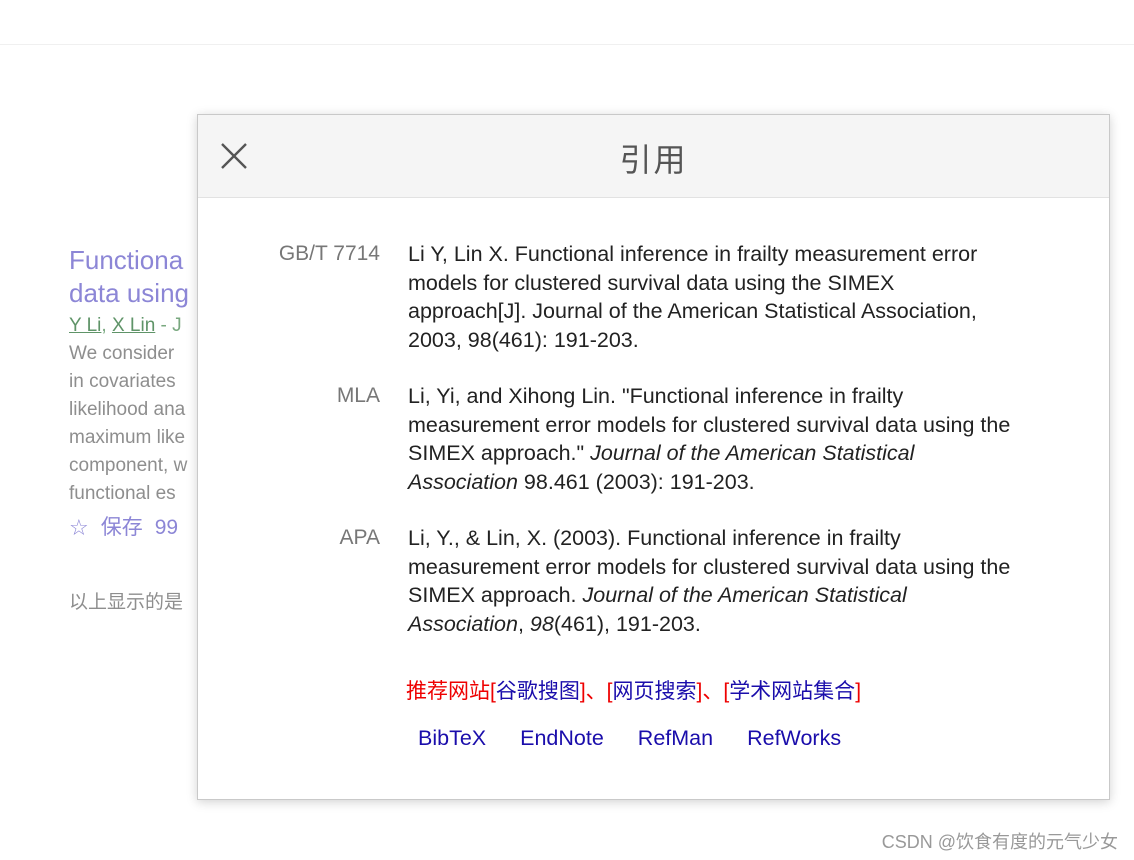 This screenshot has width=1134, height=860. Describe the element at coordinates (627, 623) in the screenshot. I see `citation-part: (461), 191-203.` at that location.